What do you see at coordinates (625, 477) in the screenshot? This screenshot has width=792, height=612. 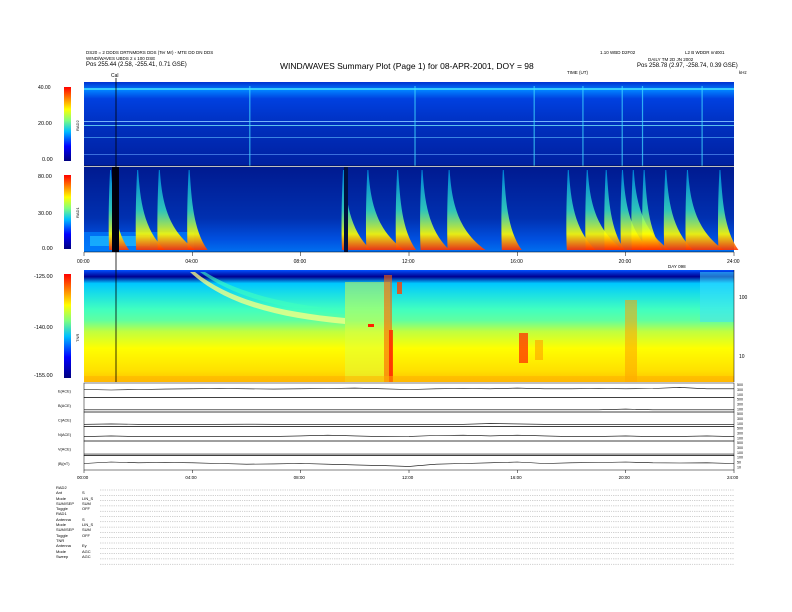 I see `bottom-x-tick-label: 20:00` at bounding box center [625, 477].